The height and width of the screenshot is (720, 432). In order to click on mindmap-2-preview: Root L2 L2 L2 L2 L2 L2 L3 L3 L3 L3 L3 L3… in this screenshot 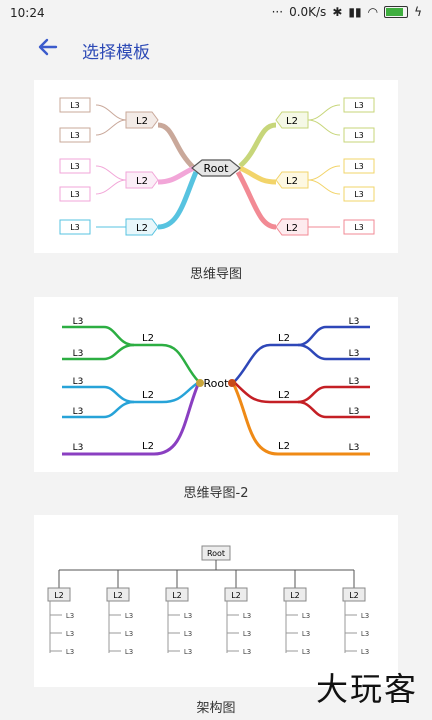, I will do `click(216, 386)`.